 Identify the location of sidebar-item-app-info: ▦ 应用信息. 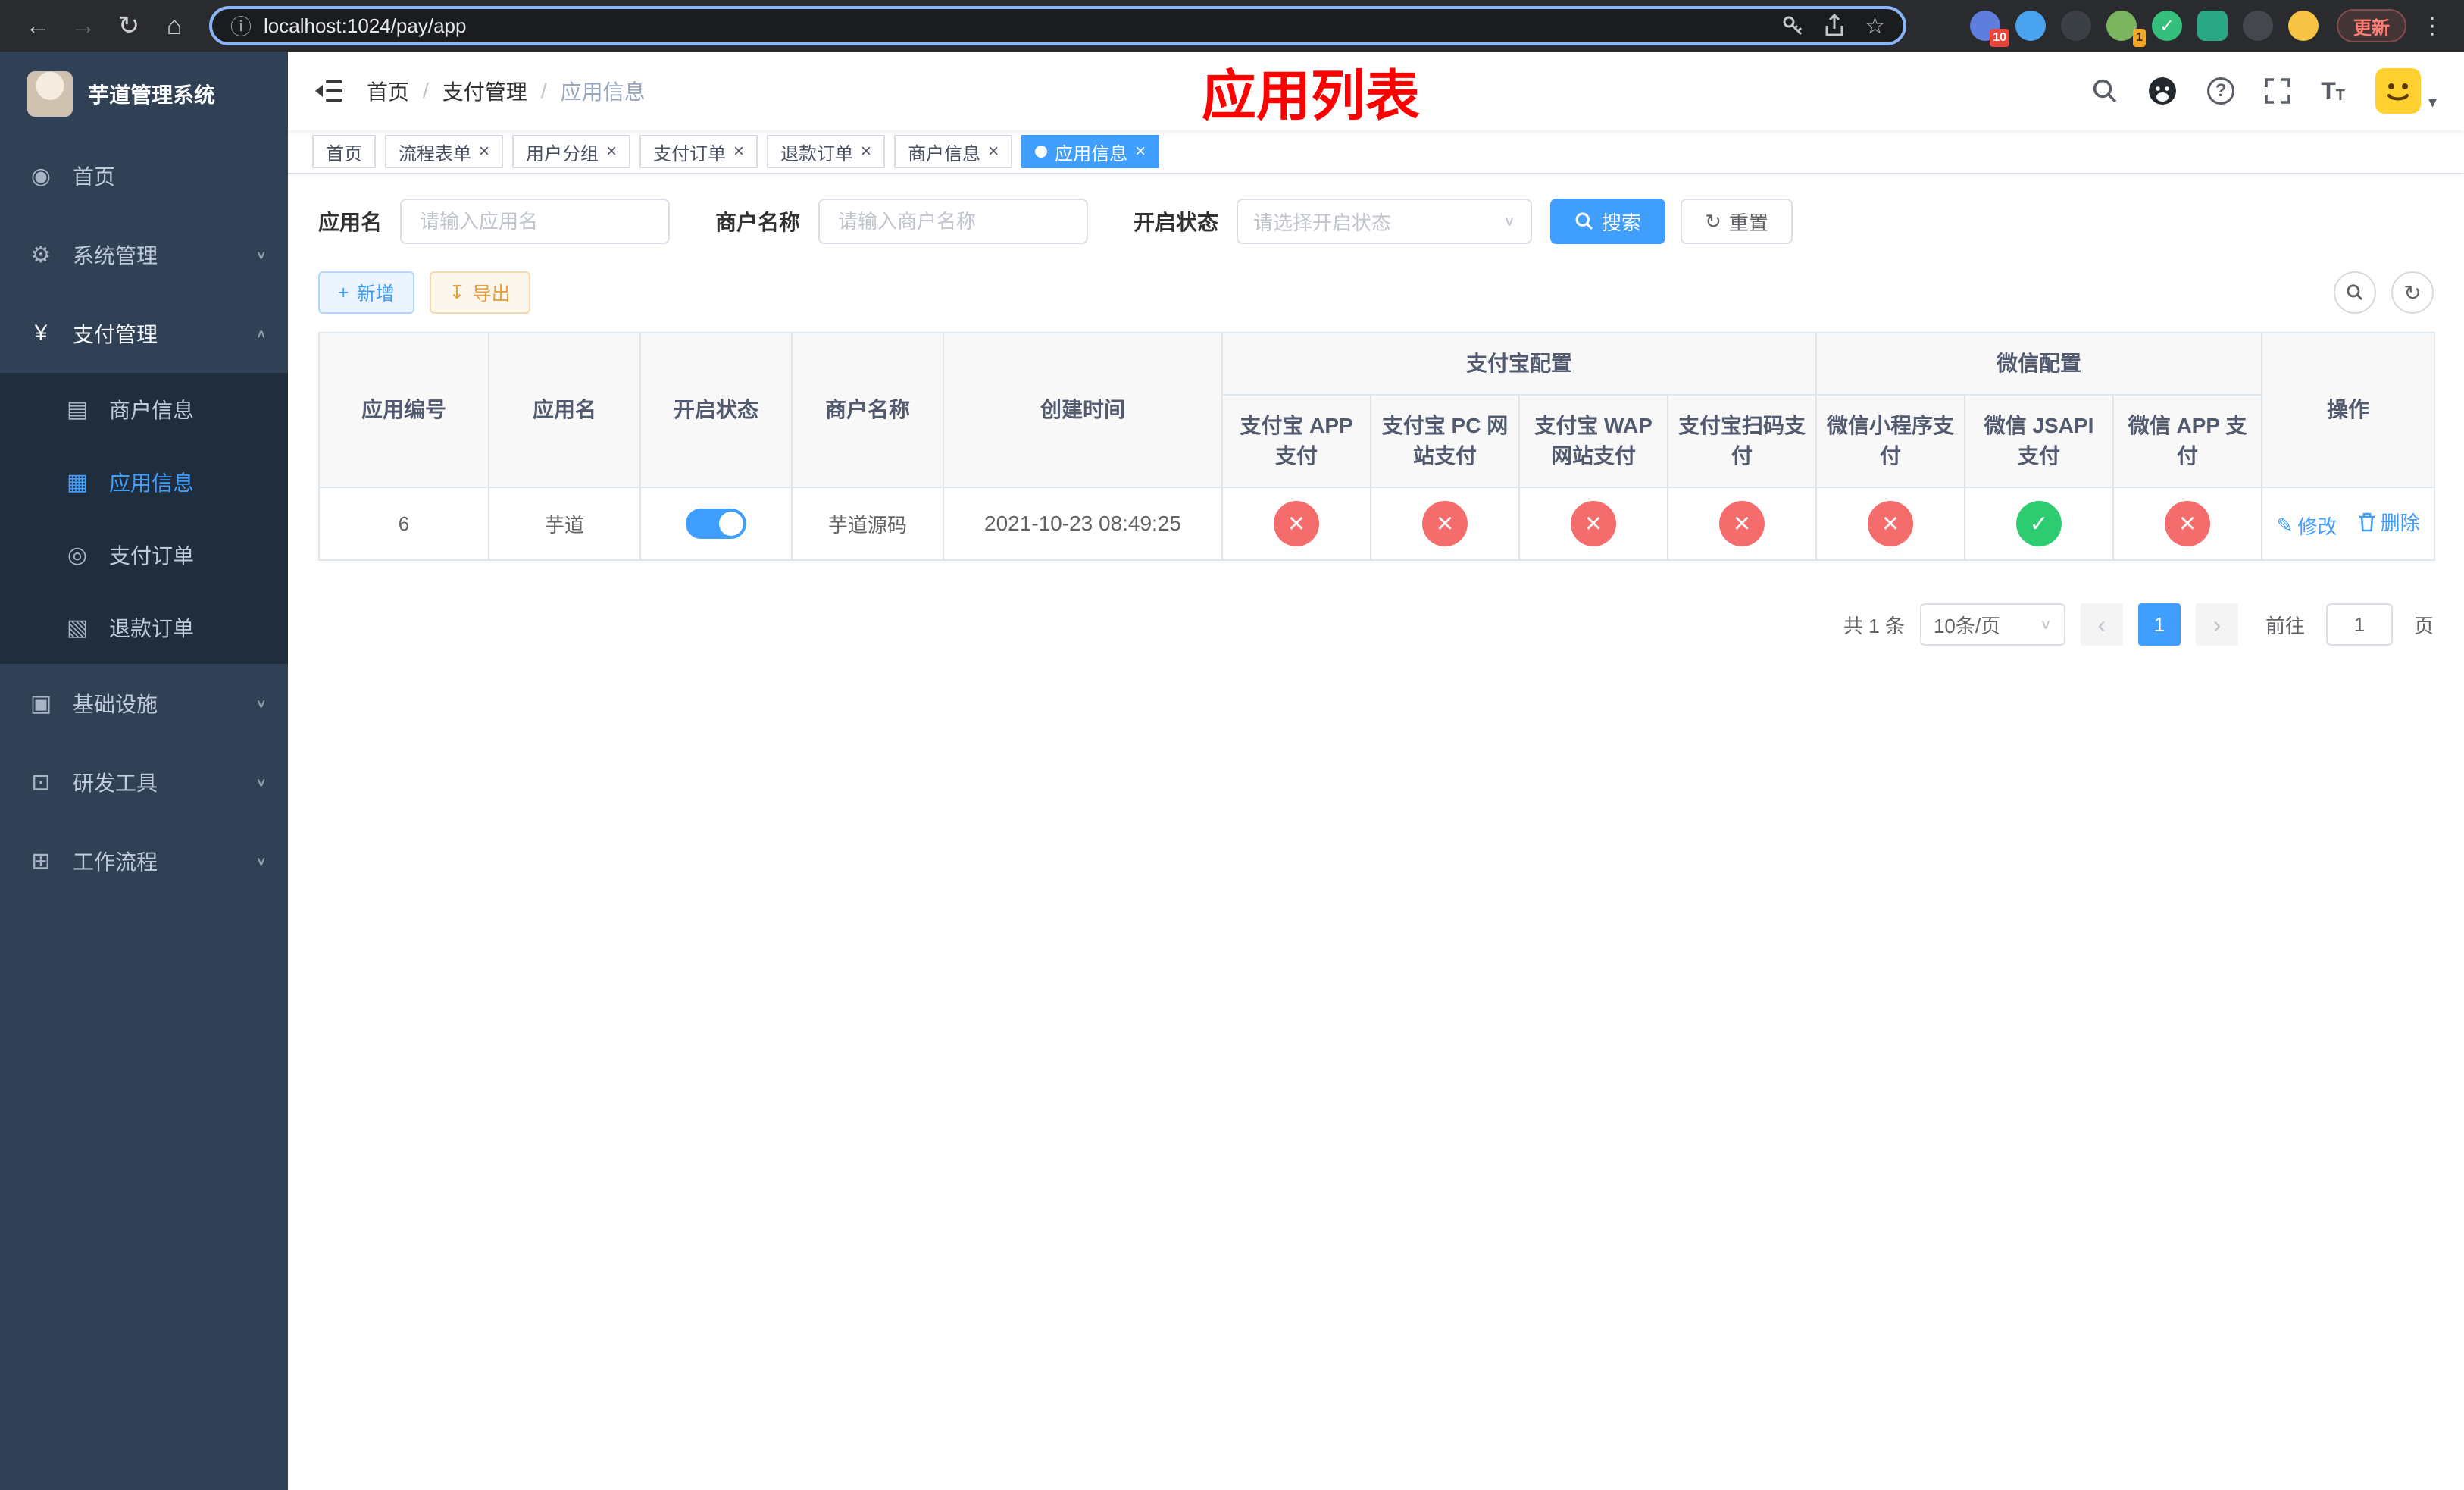
(144, 482).